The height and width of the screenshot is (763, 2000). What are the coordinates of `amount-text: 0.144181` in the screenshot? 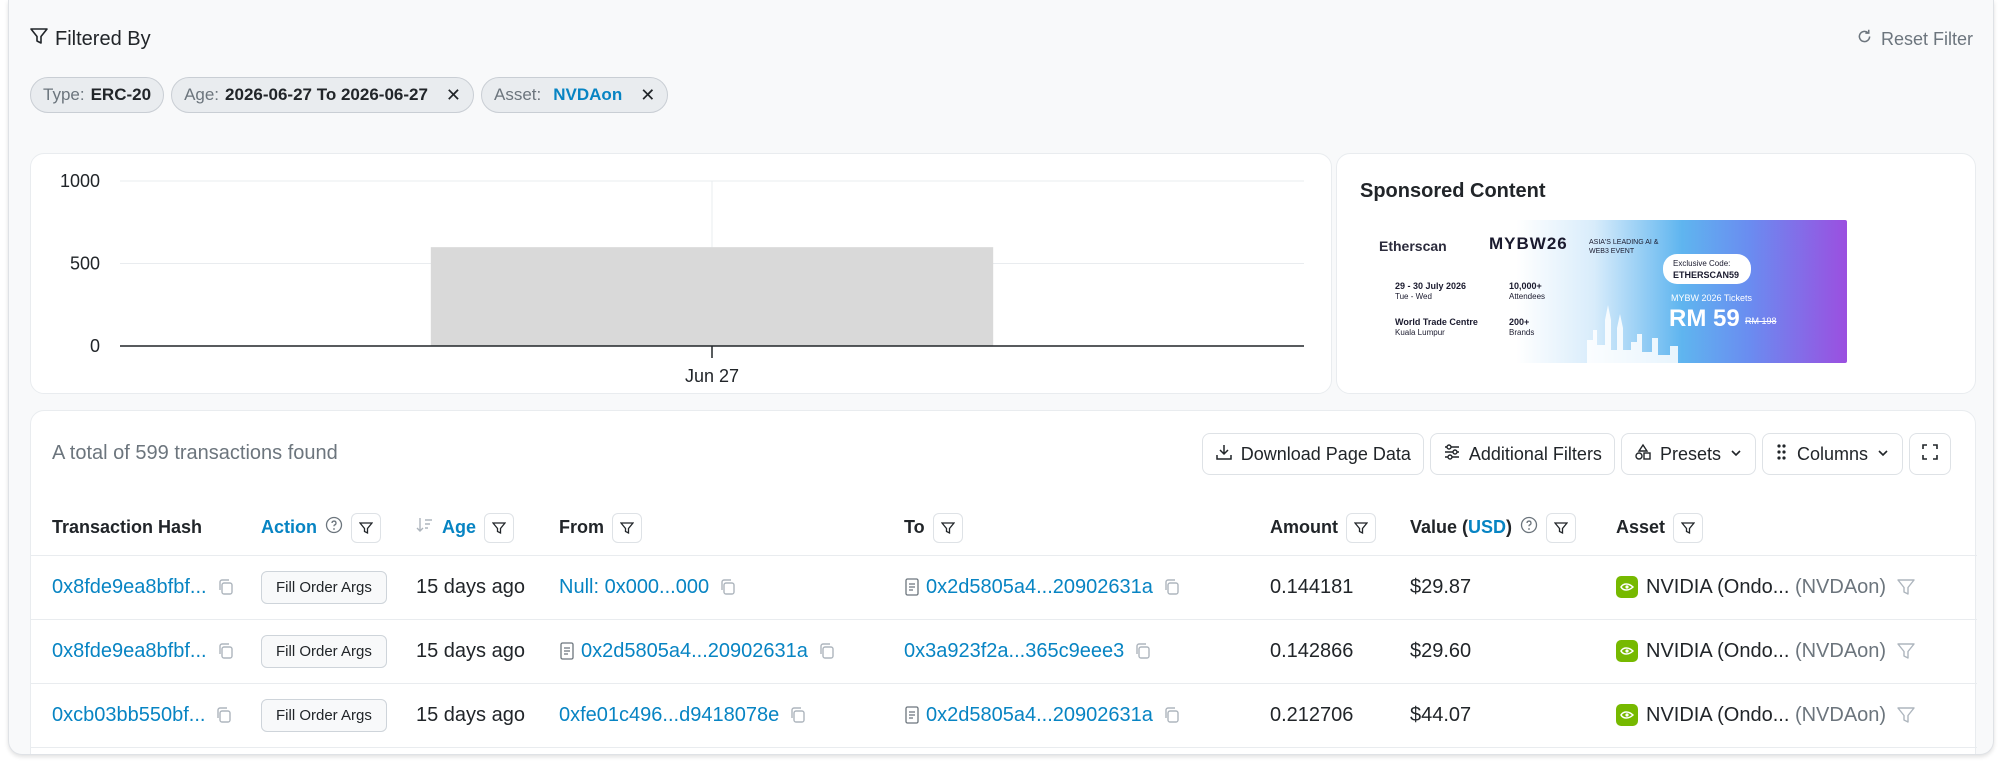 It's located at (1312, 586).